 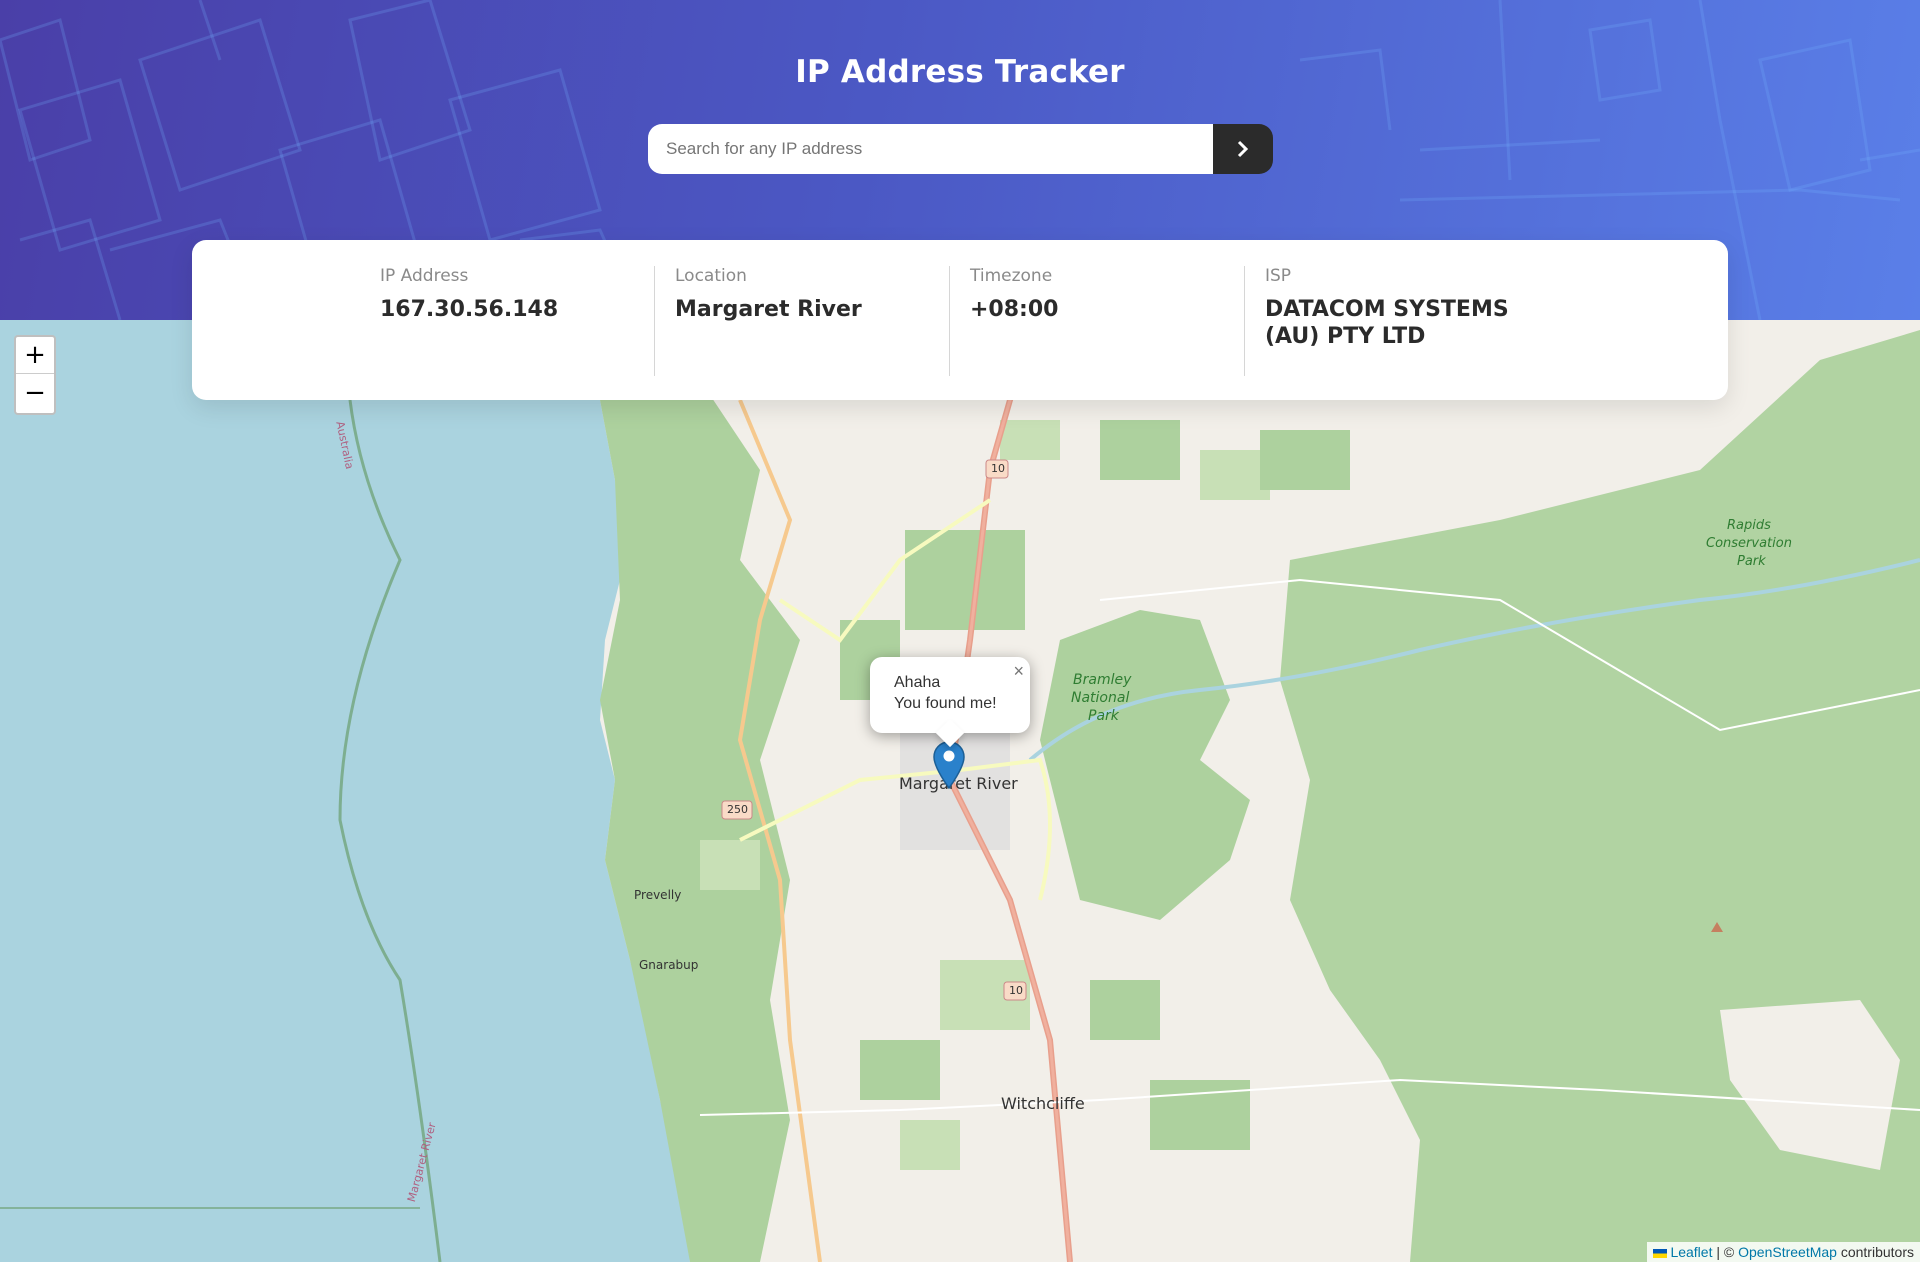 I want to click on location-label: Location, so click(x=711, y=276).